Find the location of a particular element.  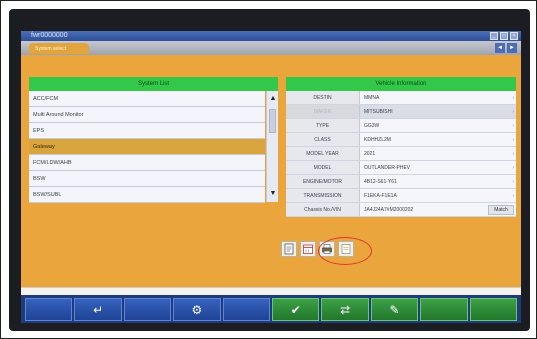

vehicle-info-label: TRANSMISSION is located at coordinates (323, 195).